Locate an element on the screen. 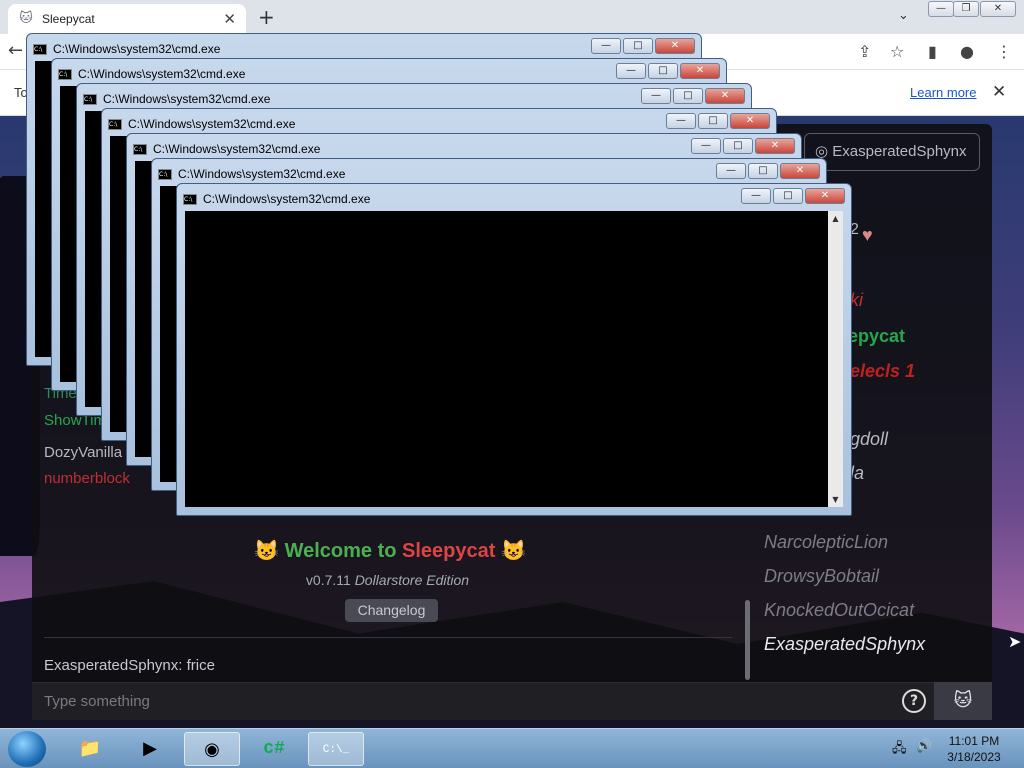  clock: 11:01 PM 3/18/2023 is located at coordinates (974, 749).